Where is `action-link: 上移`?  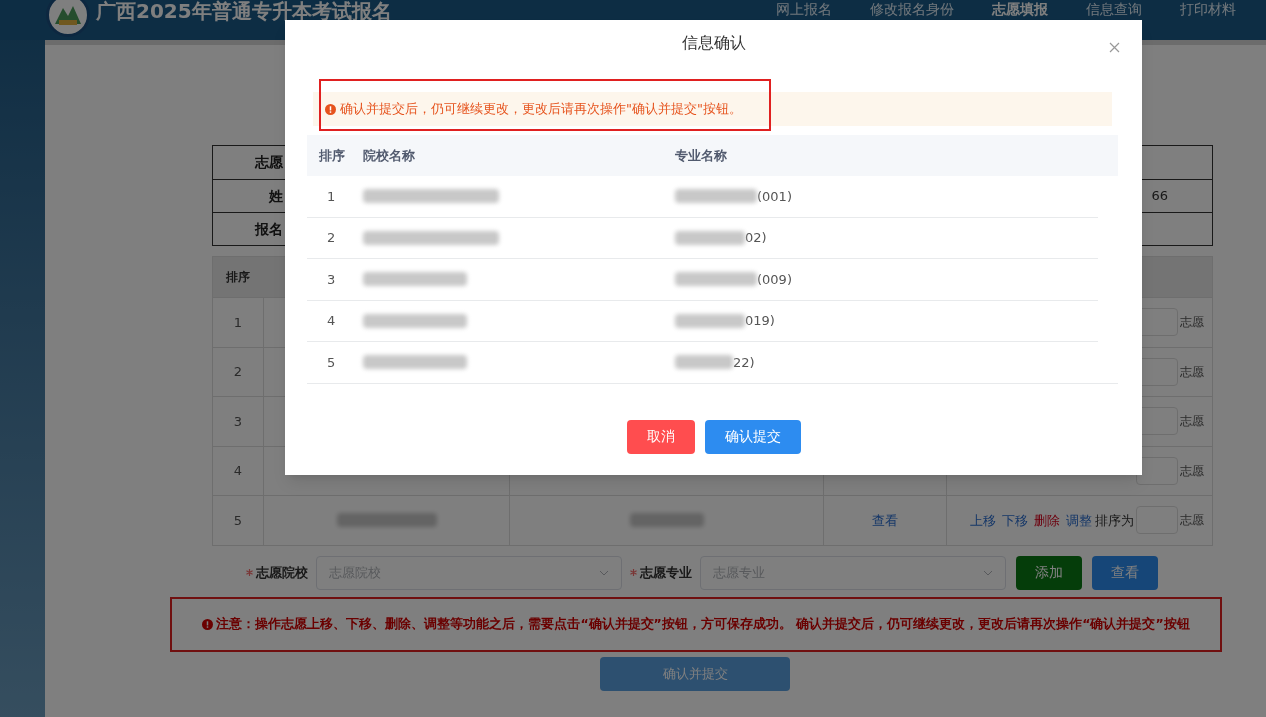 action-link: 上移 is located at coordinates (983, 520).